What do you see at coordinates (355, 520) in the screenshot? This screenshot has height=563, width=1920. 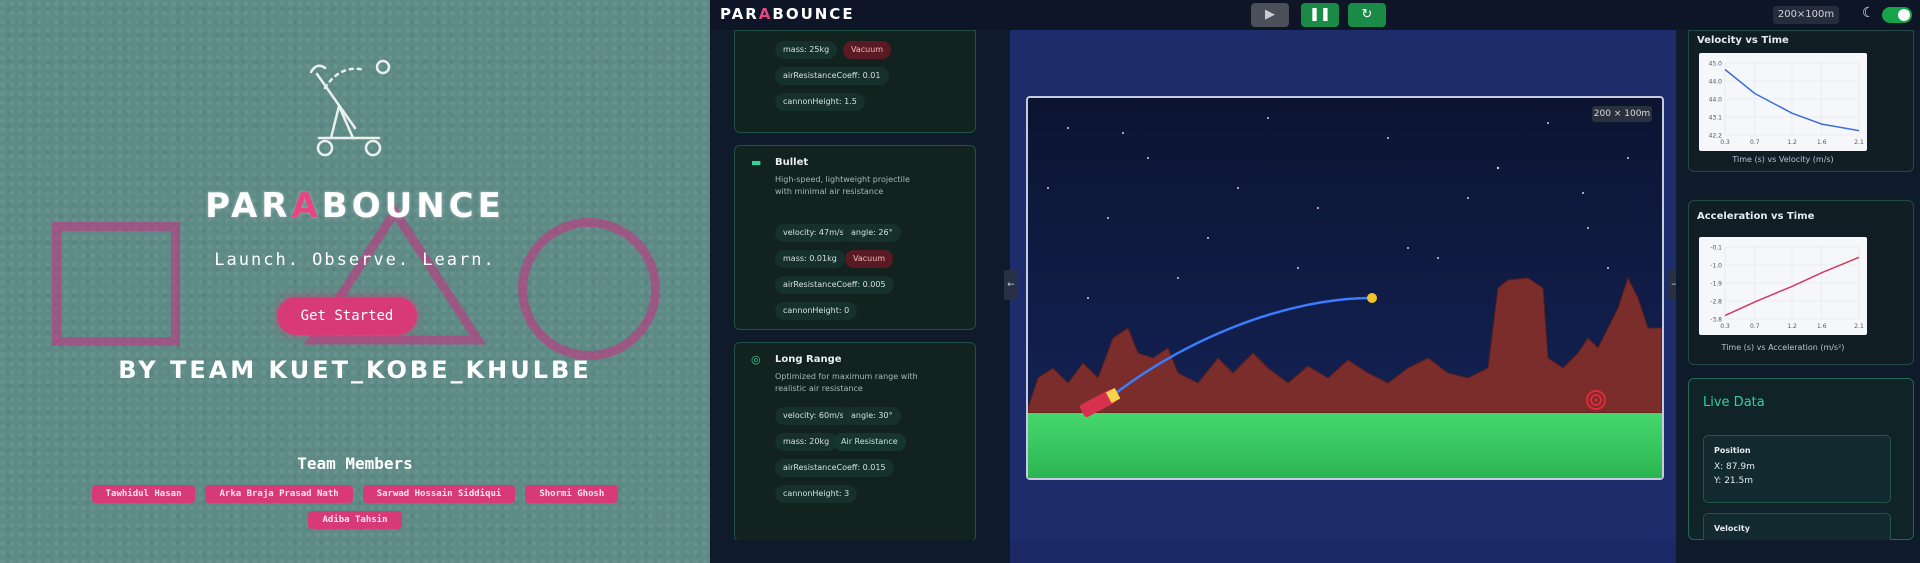 I see `member-chip: Adiba Tahsin` at bounding box center [355, 520].